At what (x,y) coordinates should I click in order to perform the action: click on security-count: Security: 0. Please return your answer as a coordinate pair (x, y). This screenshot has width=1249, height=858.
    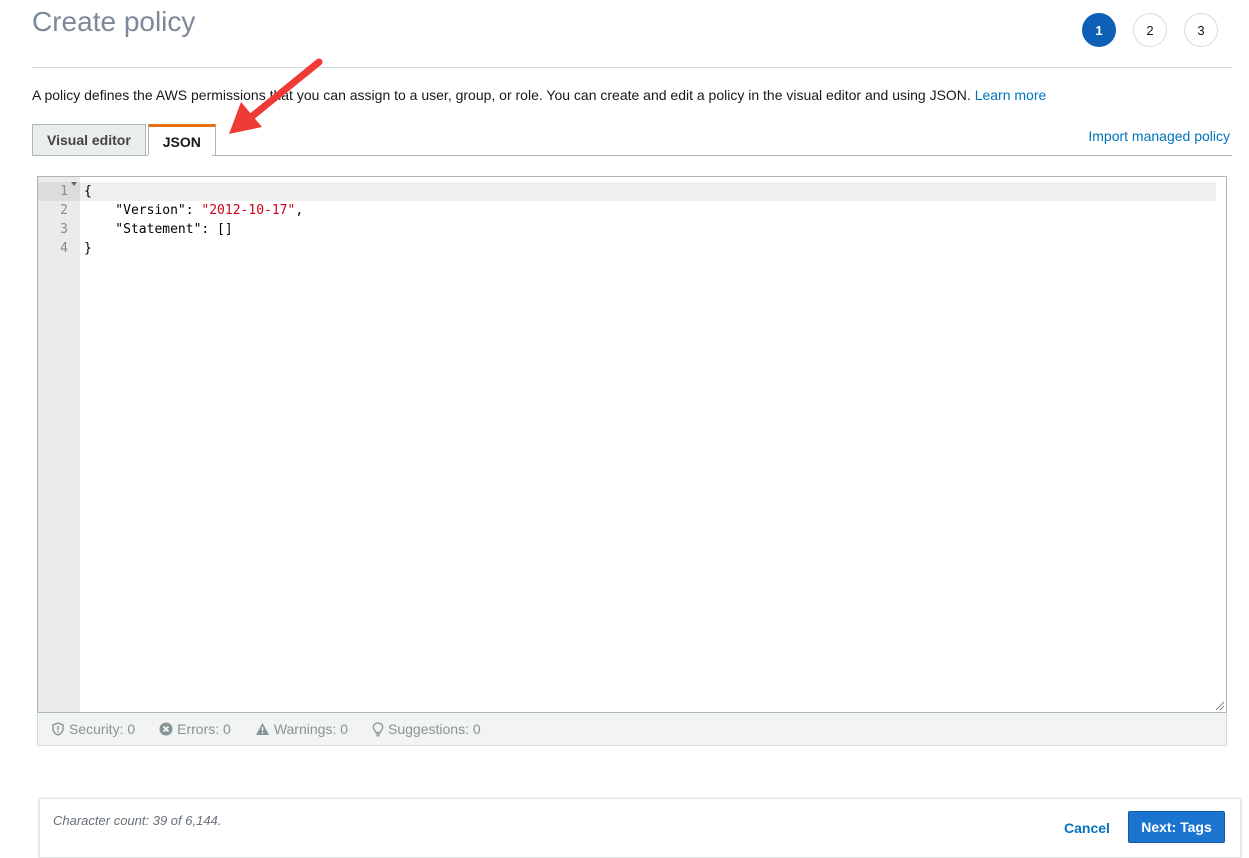
    Looking at the image, I should click on (102, 729).